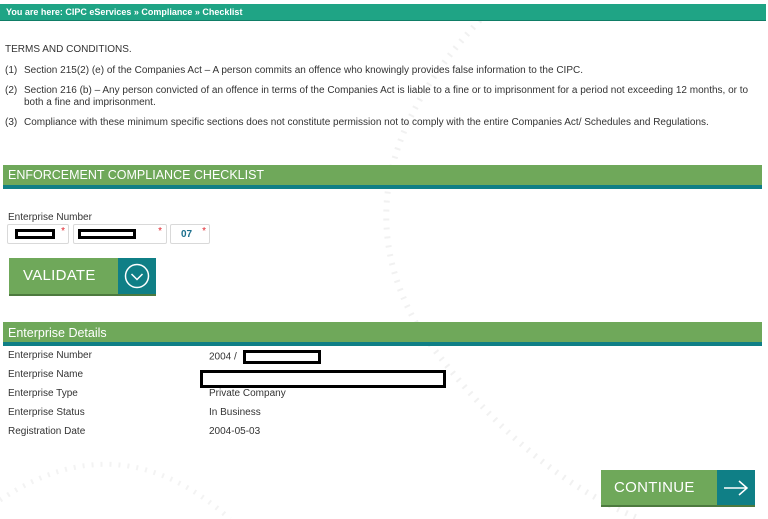  I want to click on continue-button-label: CONTINUE, so click(654, 487).